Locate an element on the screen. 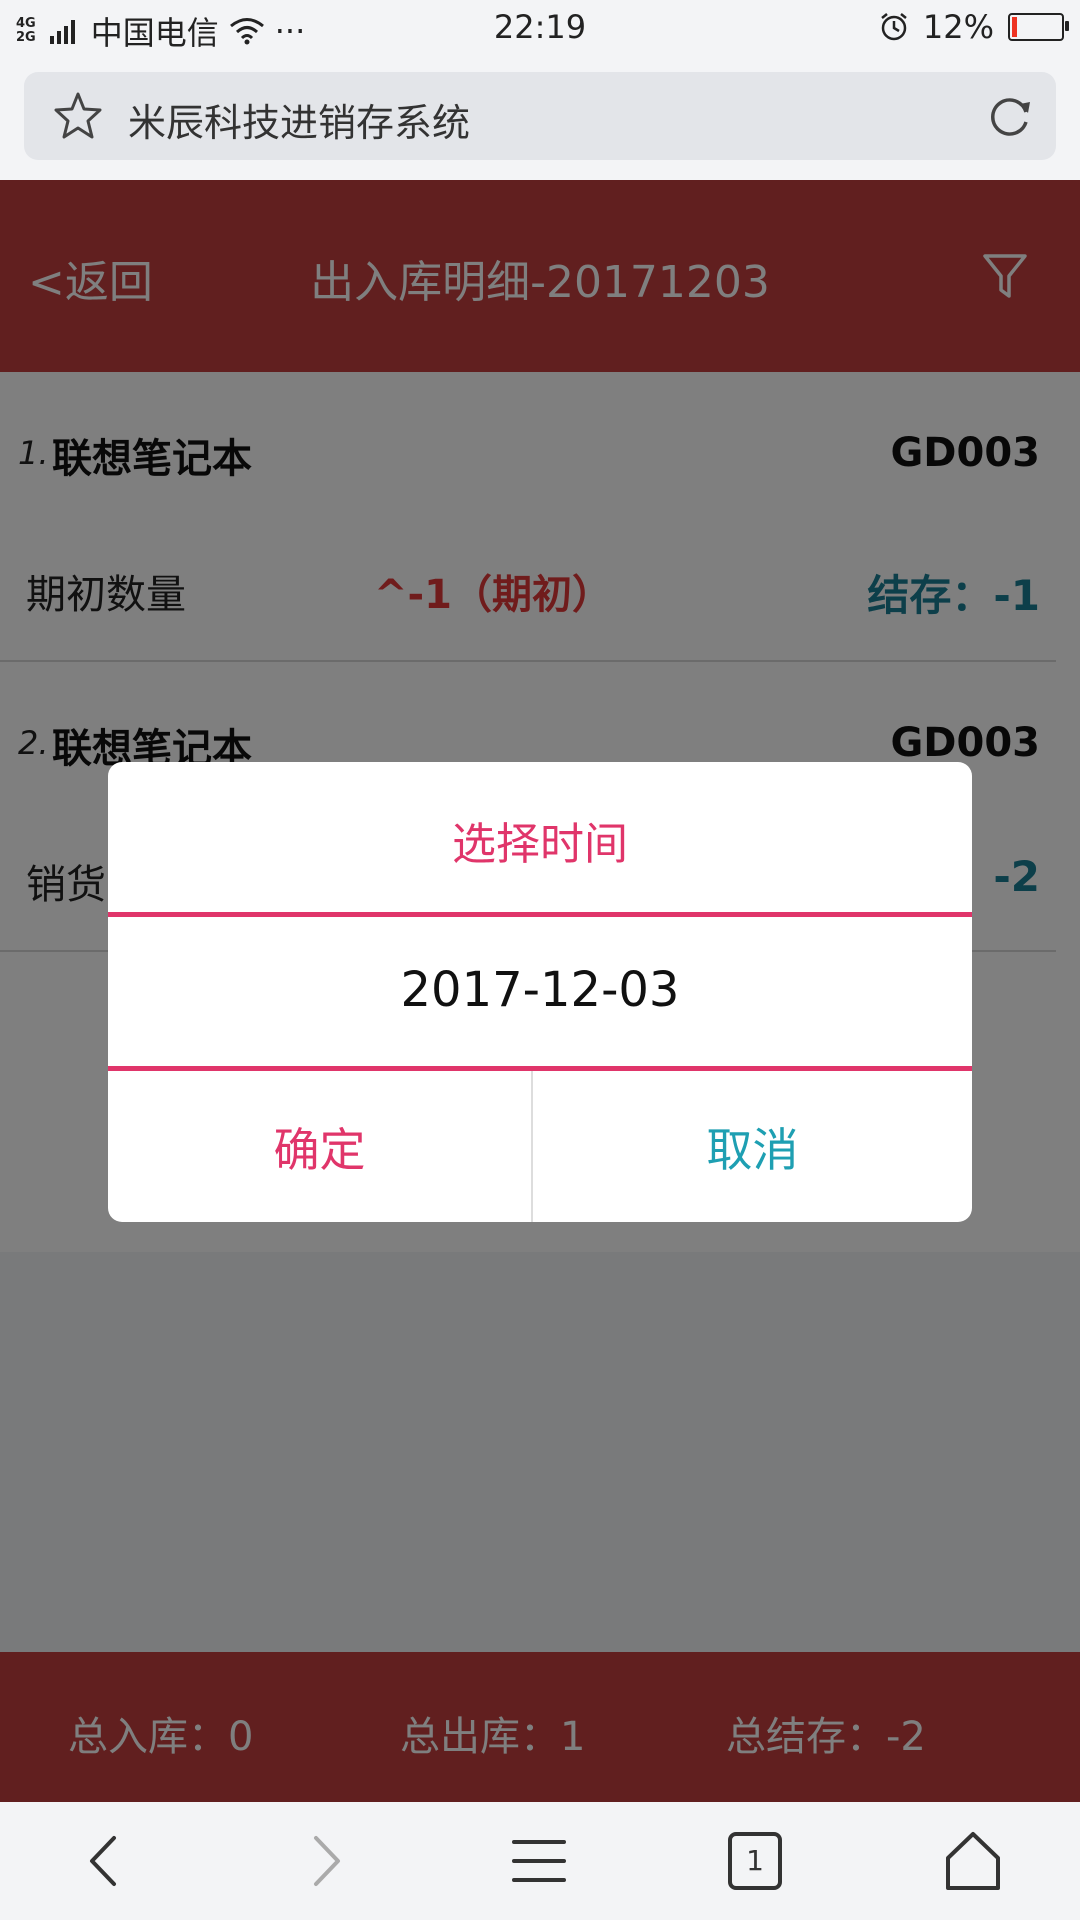  back-arrow-icon is located at coordinates (107, 1861).